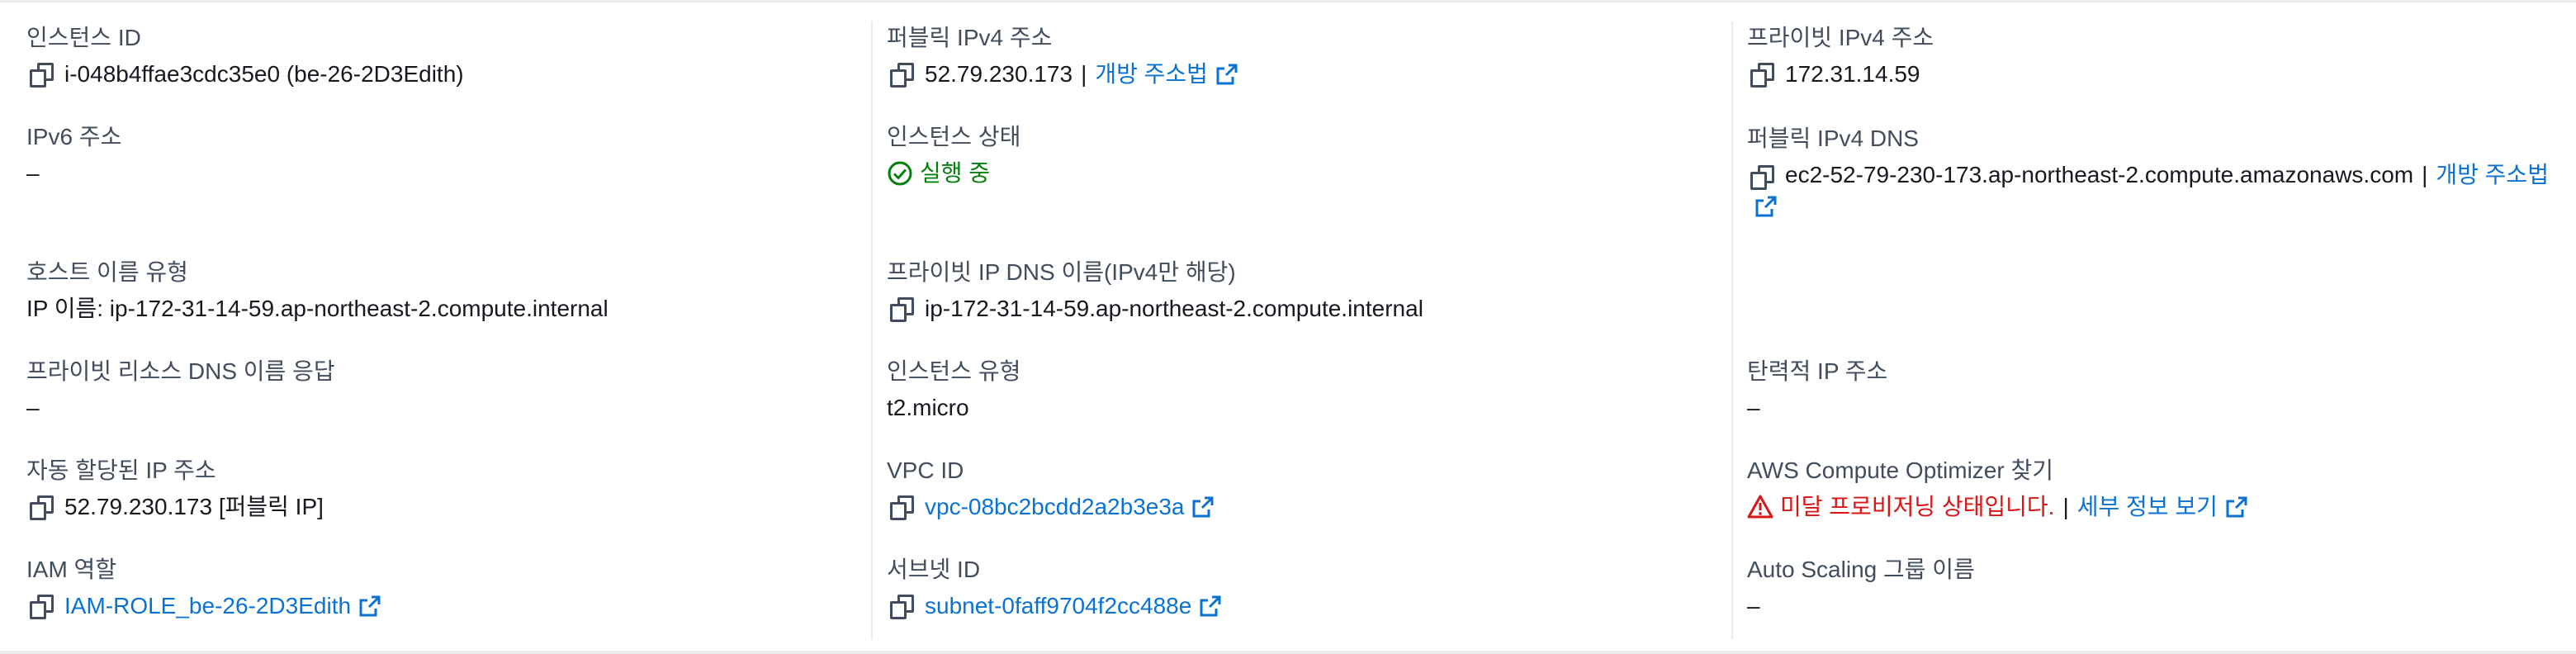  I want to click on iam-role-value-row: IAM-ROLE_be-26-2D3Edith, so click(204, 606).